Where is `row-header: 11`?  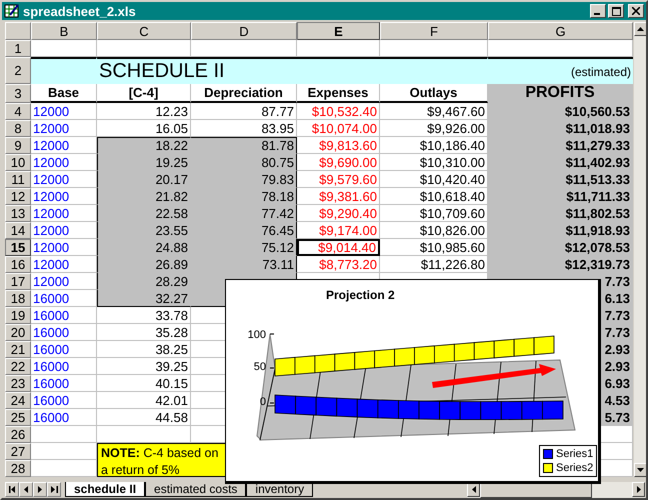 row-header: 11 is located at coordinates (18, 179).